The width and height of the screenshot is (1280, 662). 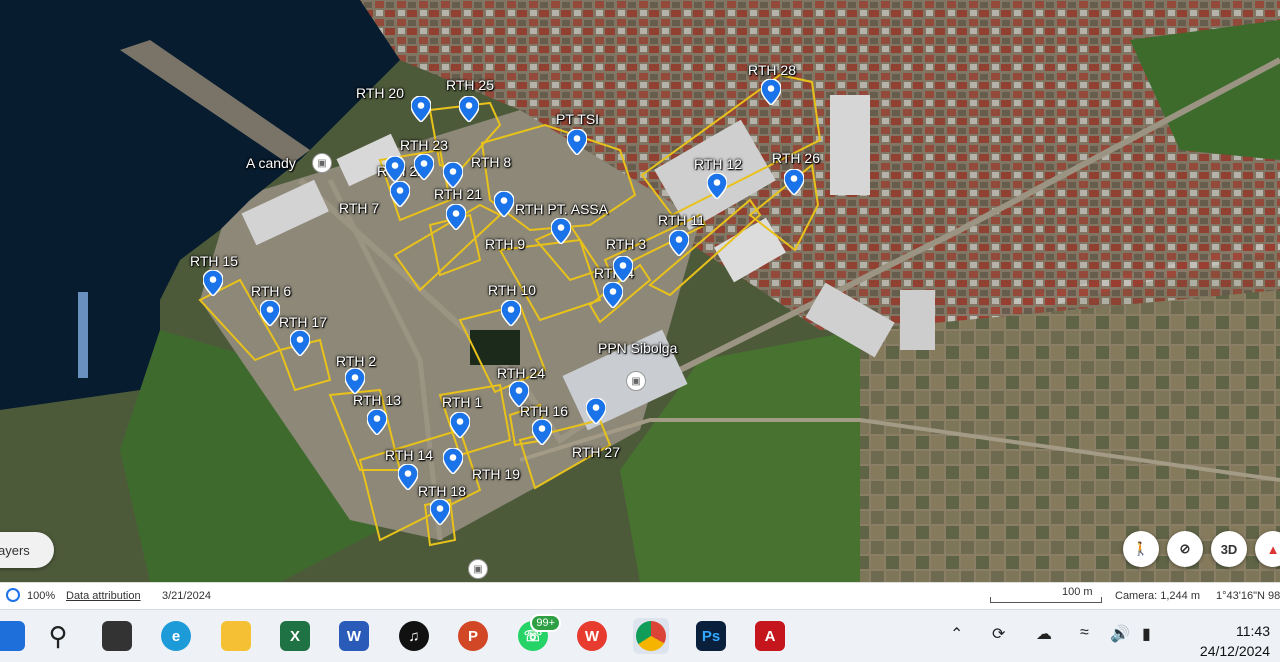 What do you see at coordinates (512, 290) in the screenshot?
I see `label-rth-10: RTH 10` at bounding box center [512, 290].